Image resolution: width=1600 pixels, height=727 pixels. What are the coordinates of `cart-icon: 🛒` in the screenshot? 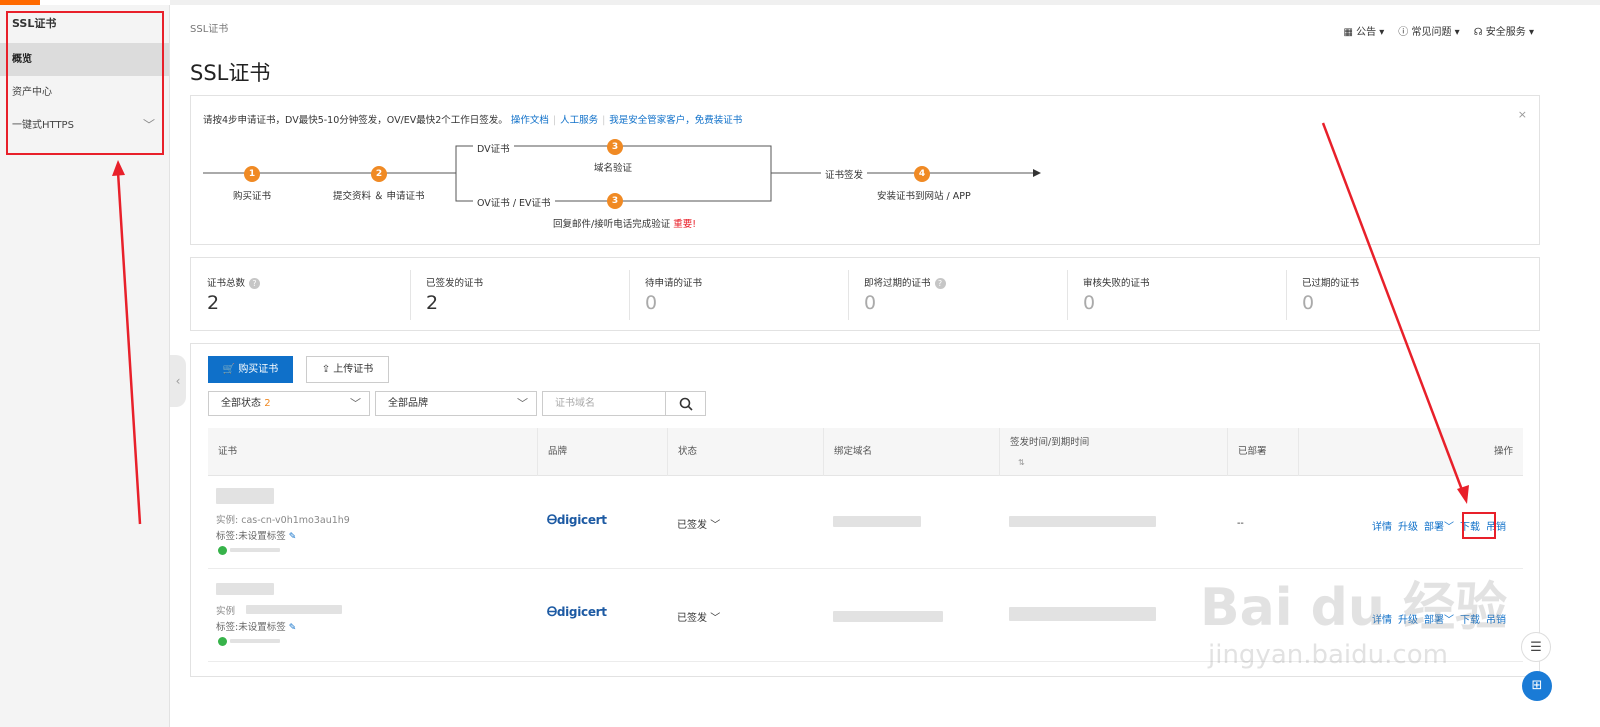 It's located at (229, 369).